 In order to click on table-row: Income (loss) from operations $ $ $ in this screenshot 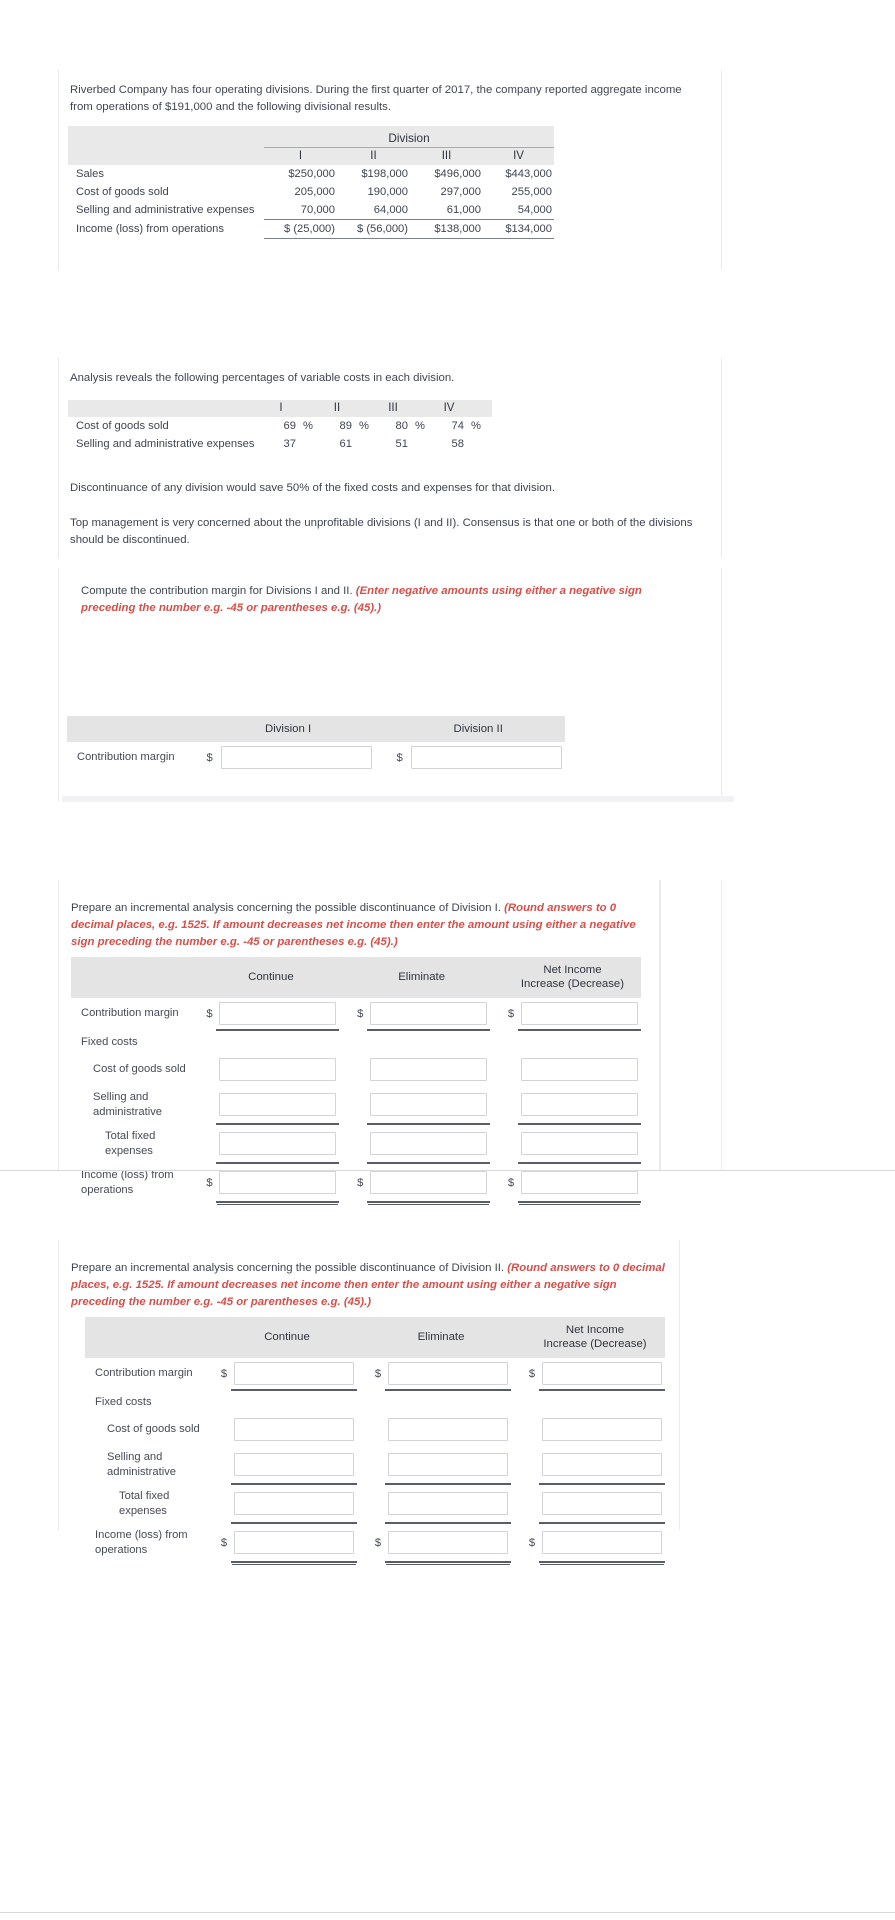, I will do `click(375, 1543)`.